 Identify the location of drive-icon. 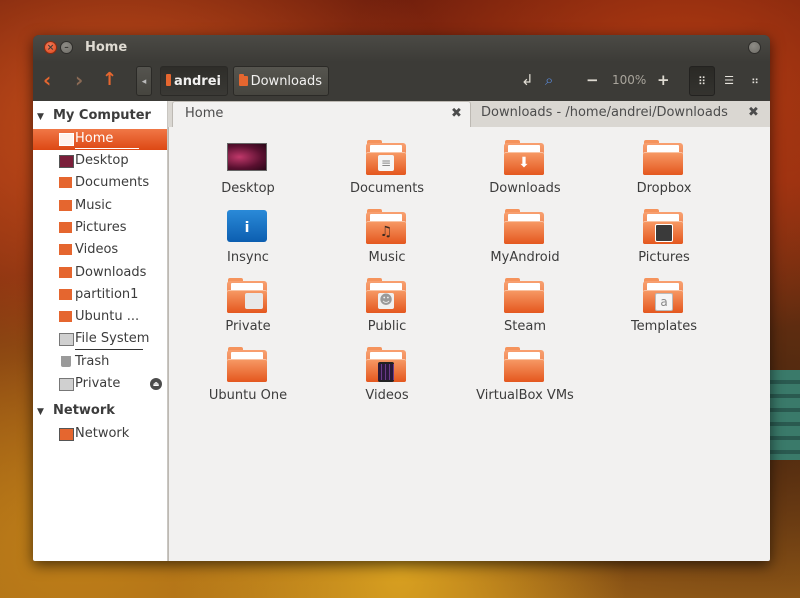
(66, 384).